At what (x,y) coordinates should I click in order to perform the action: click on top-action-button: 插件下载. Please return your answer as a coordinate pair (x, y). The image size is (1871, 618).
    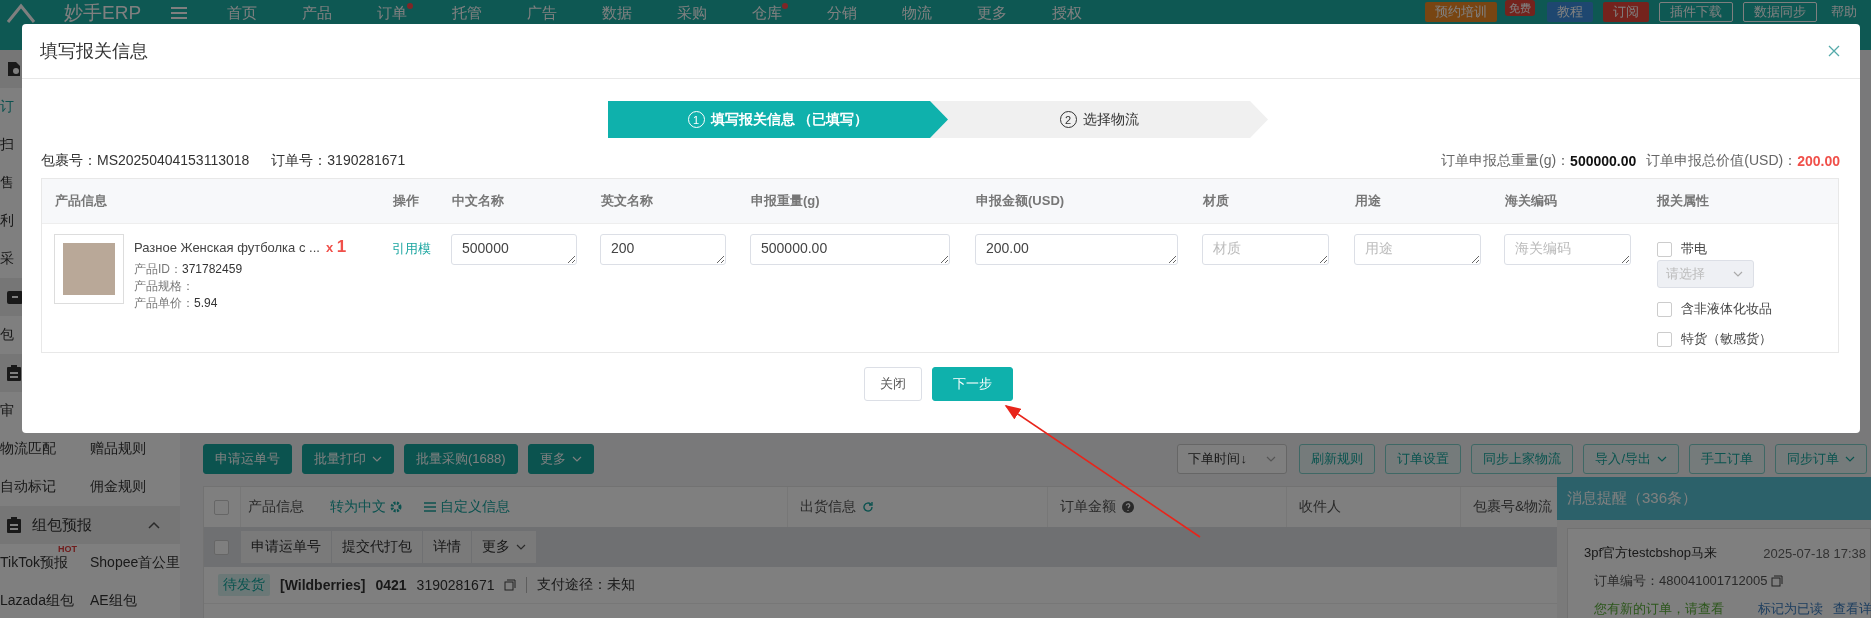
    Looking at the image, I should click on (1696, 12).